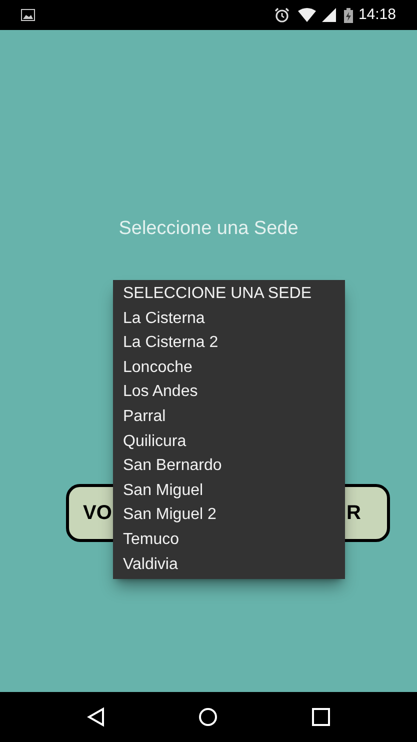  Describe the element at coordinates (377, 14) in the screenshot. I see `status-time: 14:18` at that location.